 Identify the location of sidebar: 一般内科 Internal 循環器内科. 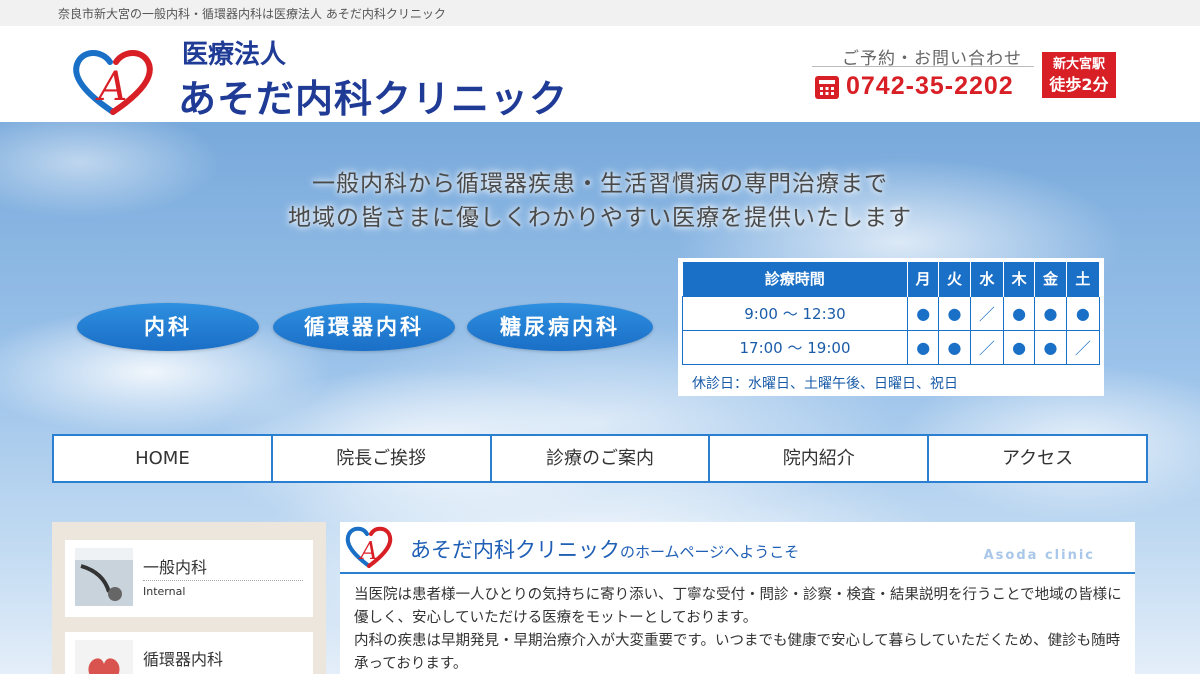
(189, 598).